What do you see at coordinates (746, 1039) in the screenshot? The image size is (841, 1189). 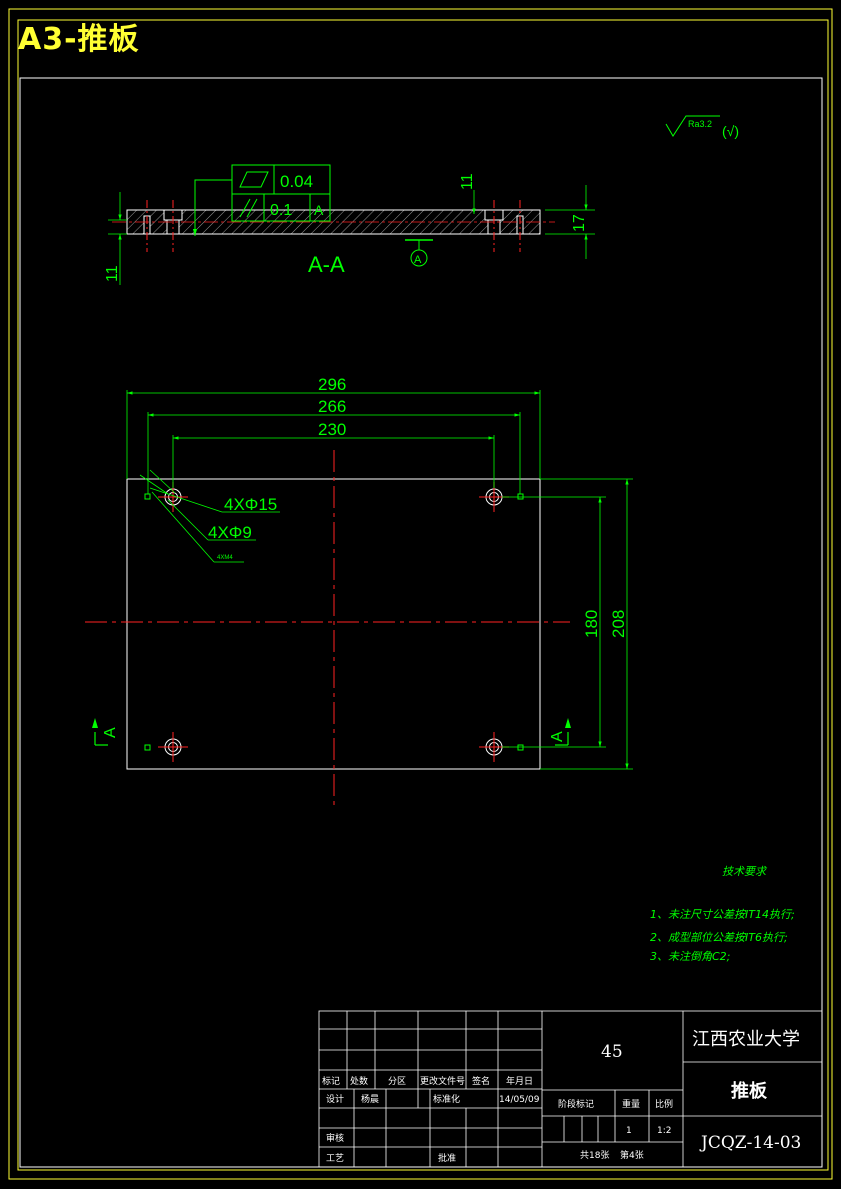 I see `school-name: 江西农业大学` at bounding box center [746, 1039].